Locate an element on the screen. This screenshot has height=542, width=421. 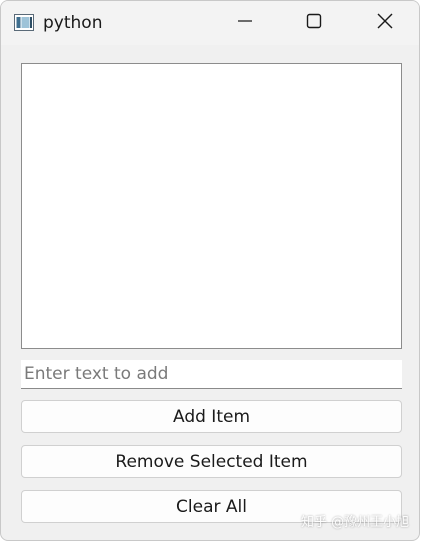
python-window-icon is located at coordinates (24, 22).